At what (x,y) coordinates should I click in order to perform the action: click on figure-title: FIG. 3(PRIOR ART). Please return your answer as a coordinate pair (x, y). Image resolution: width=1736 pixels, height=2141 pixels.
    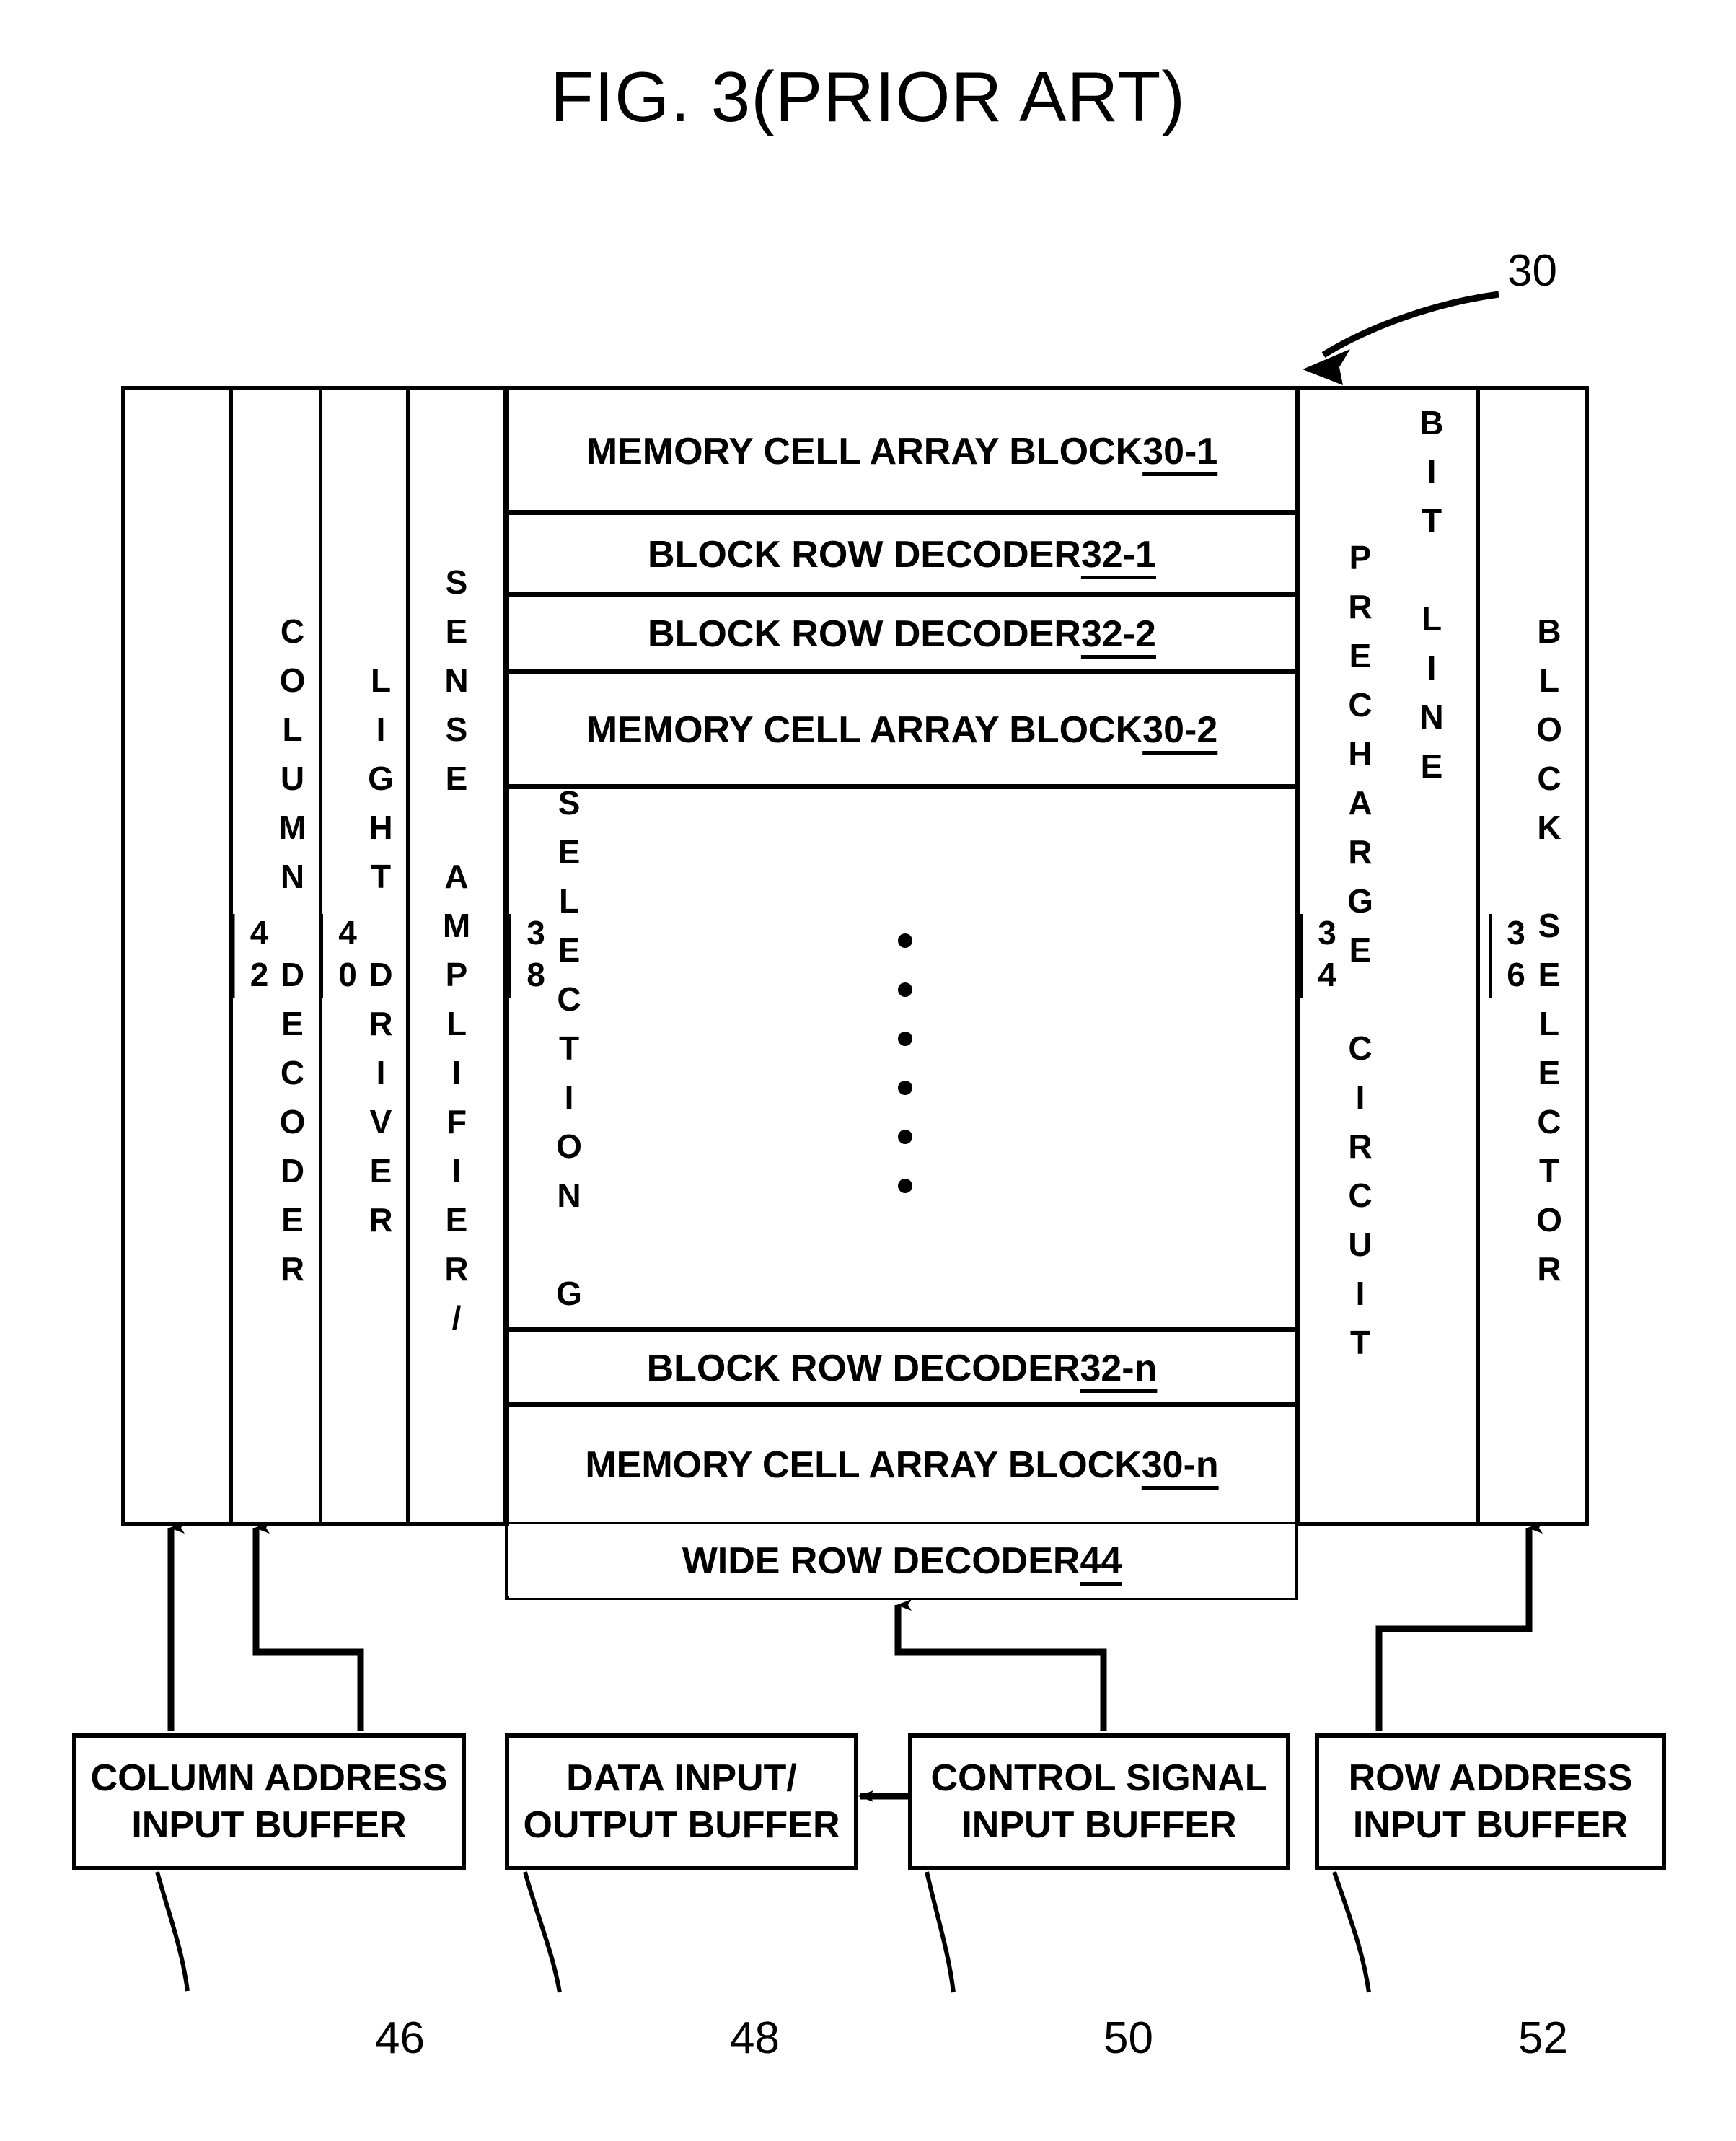
    Looking at the image, I should click on (868, 96).